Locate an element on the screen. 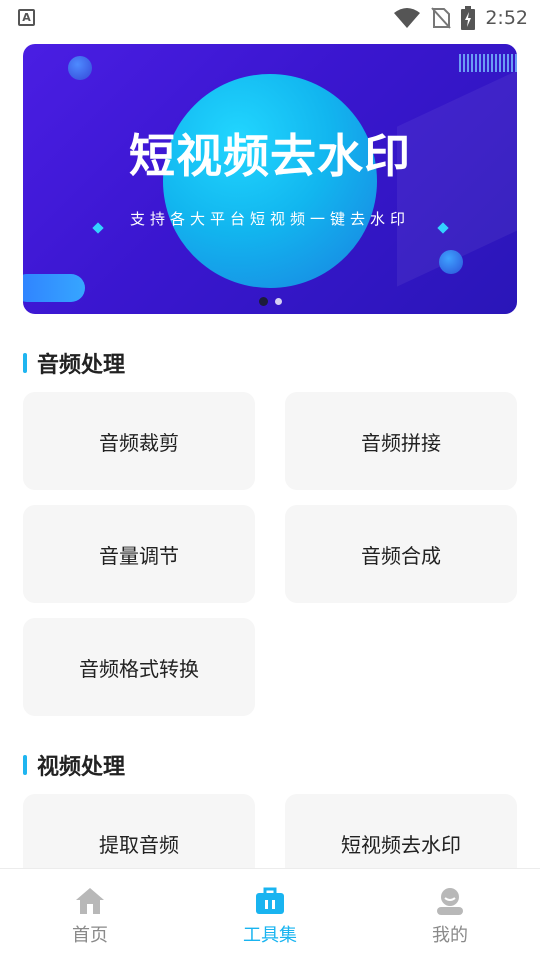  section-title-text: 视频处理 is located at coordinates (81, 767).